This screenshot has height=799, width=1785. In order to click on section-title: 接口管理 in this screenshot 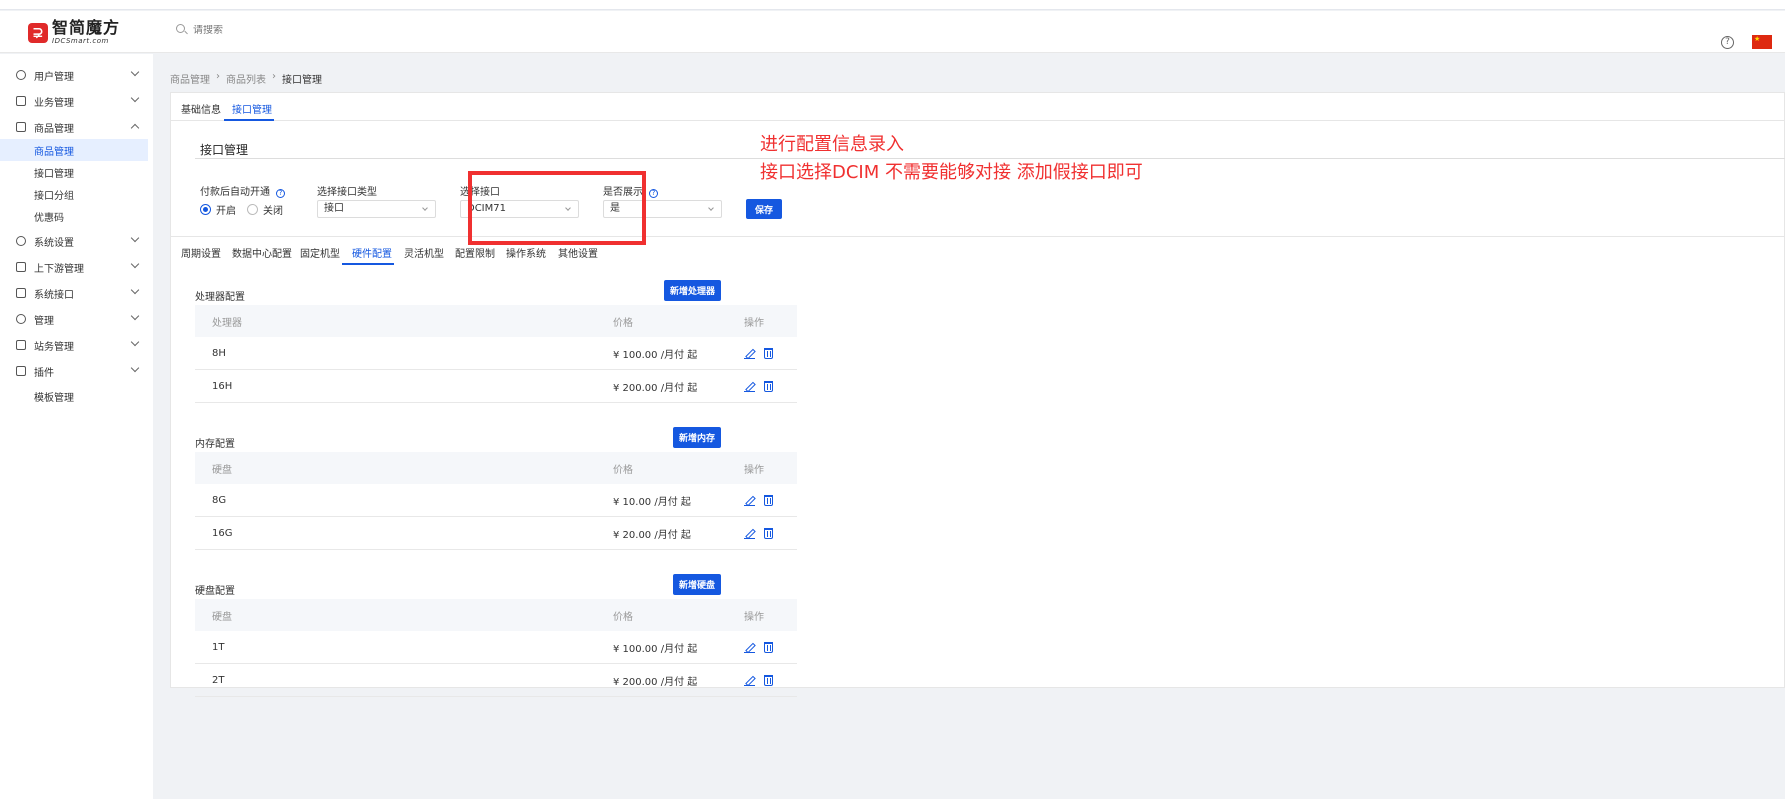, I will do `click(224, 150)`.